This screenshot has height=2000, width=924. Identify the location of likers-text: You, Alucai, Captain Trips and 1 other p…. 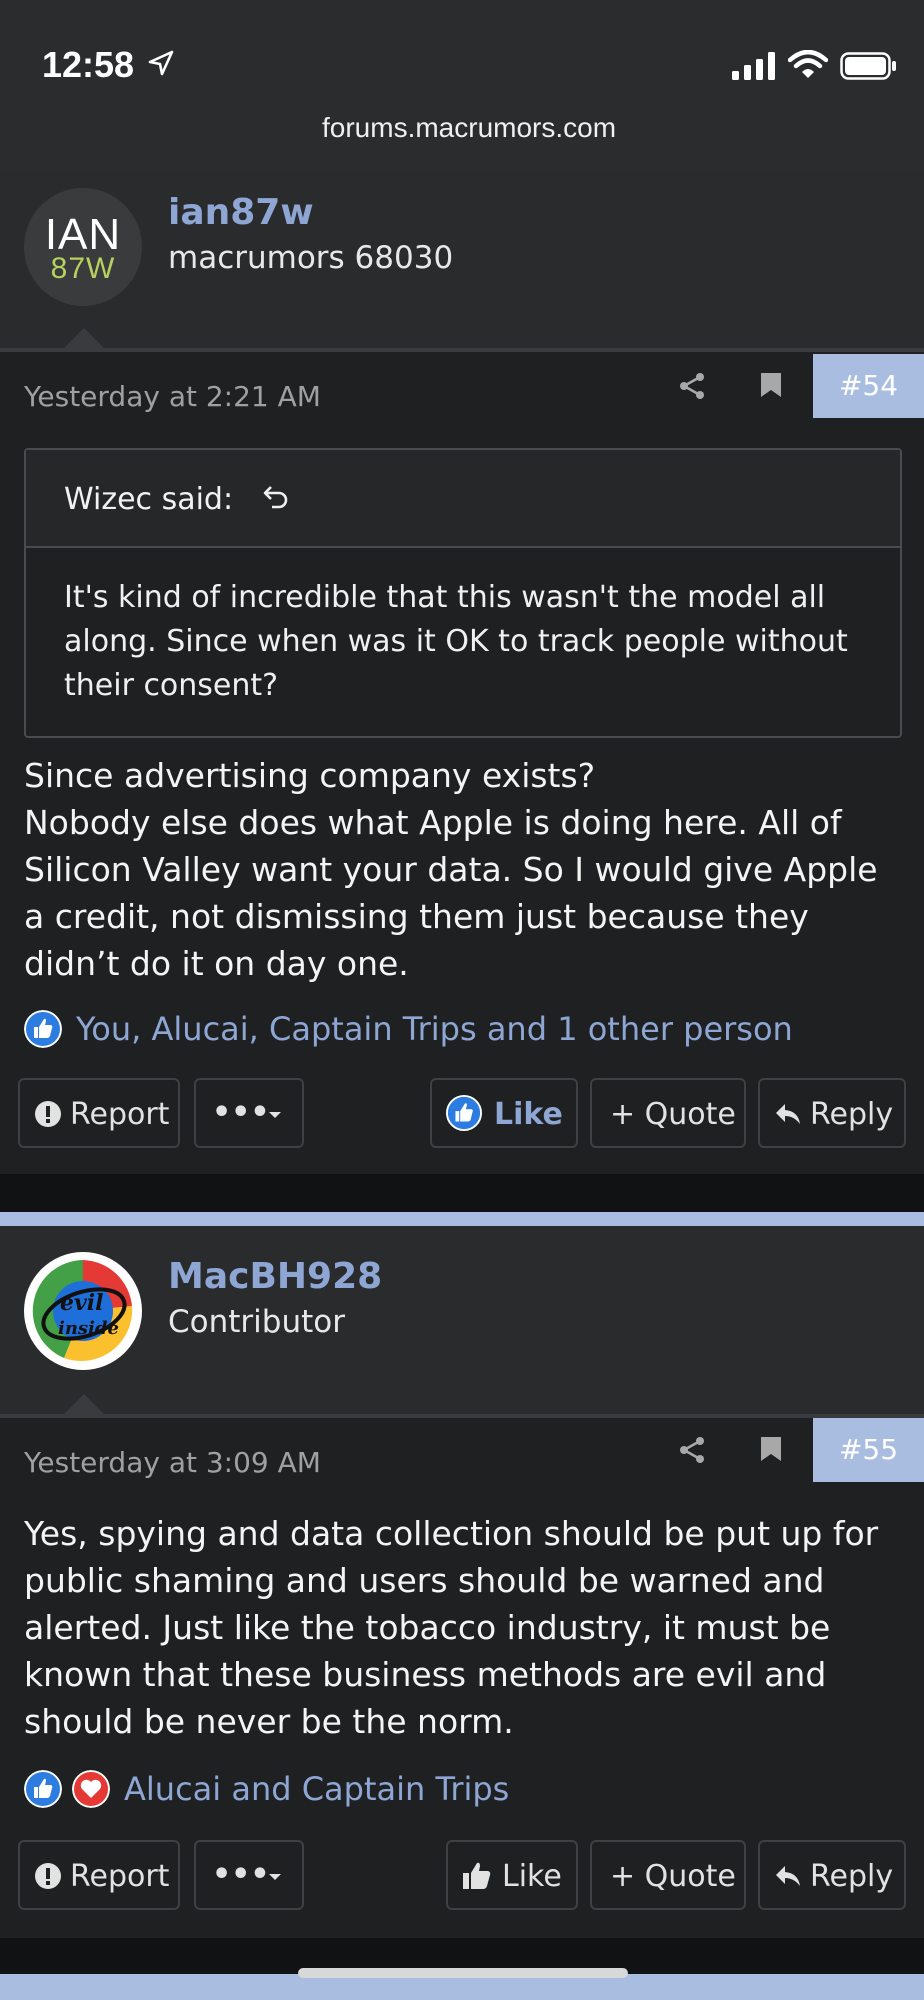
(434, 1029).